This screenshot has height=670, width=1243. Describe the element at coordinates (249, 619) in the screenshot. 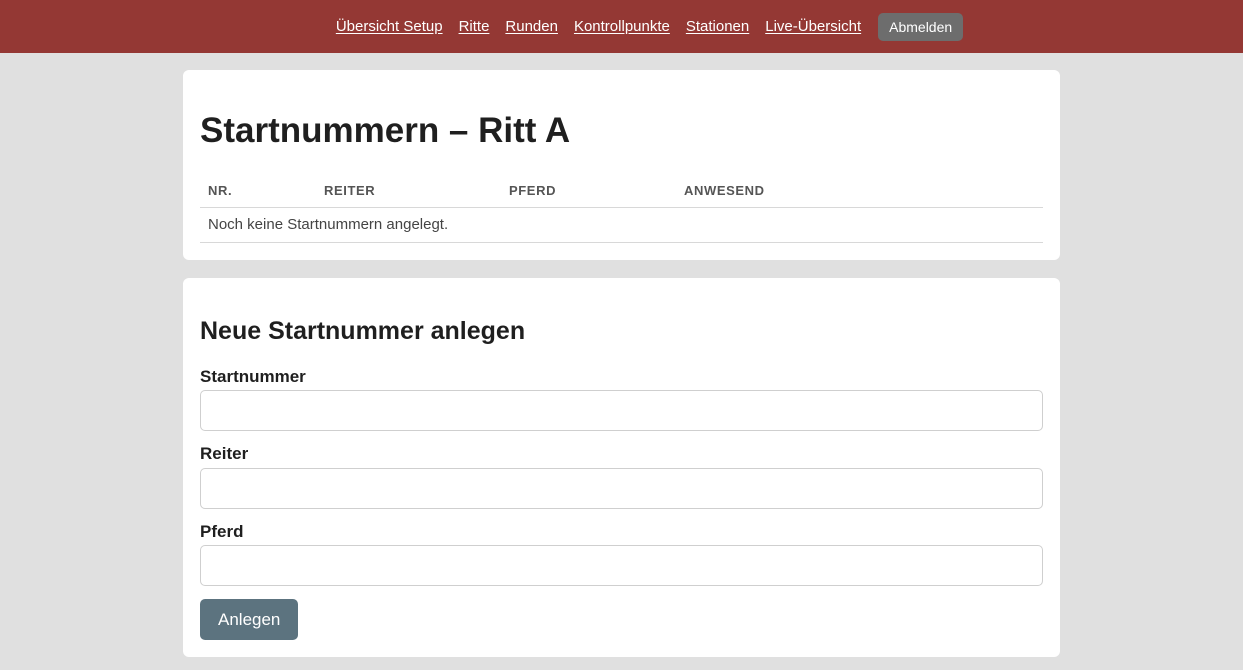

I see `submit-button: Anlegen` at that location.